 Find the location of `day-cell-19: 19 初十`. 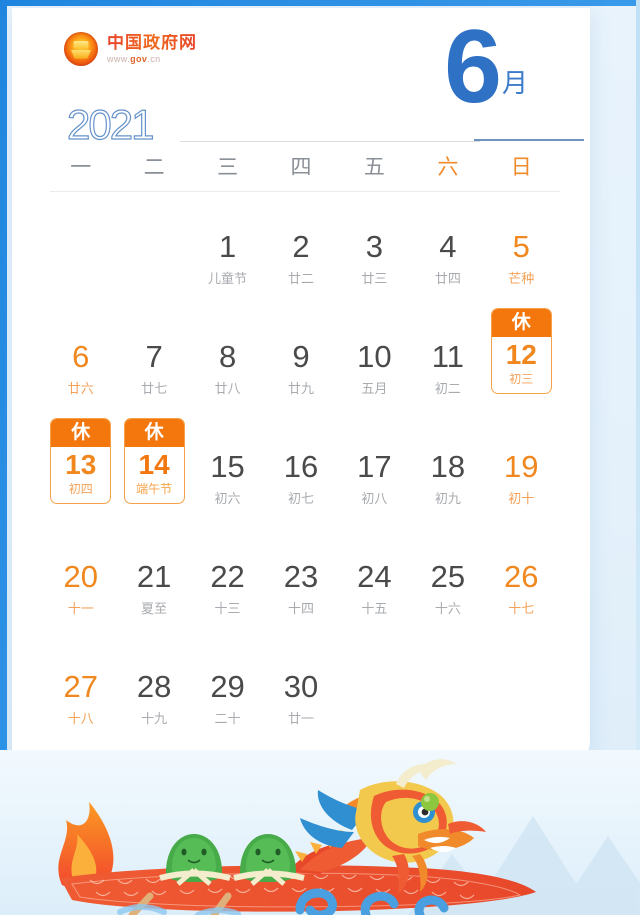

day-cell-19: 19 初十 is located at coordinates (521, 479).